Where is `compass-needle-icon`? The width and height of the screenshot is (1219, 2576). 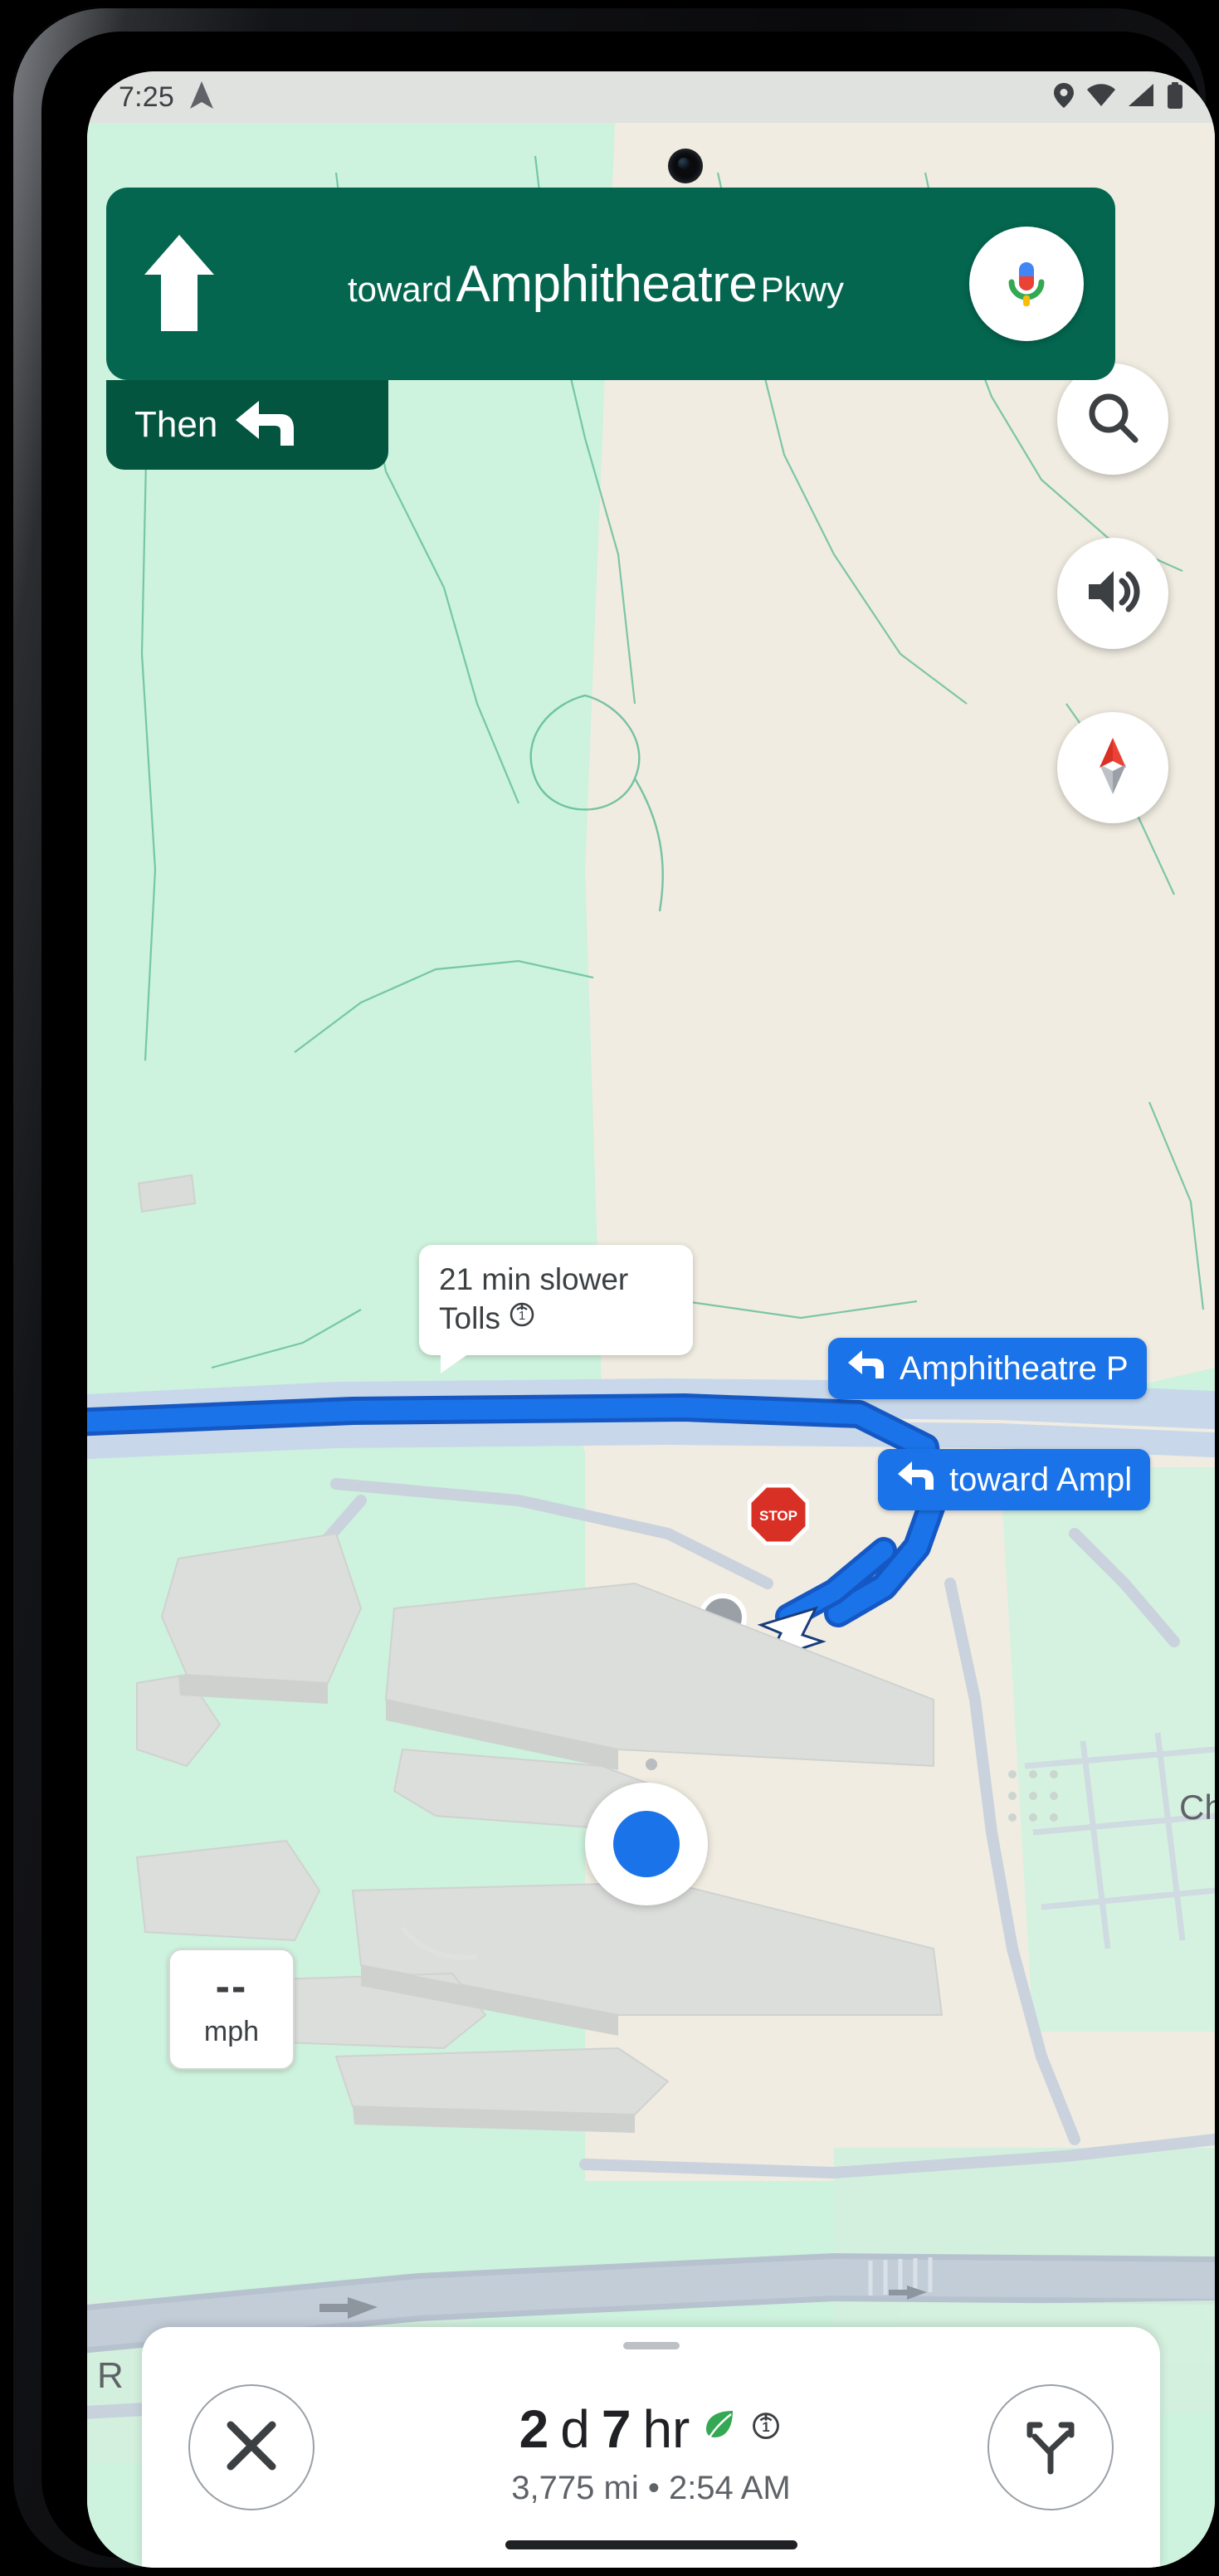
compass-needle-icon is located at coordinates (1113, 768).